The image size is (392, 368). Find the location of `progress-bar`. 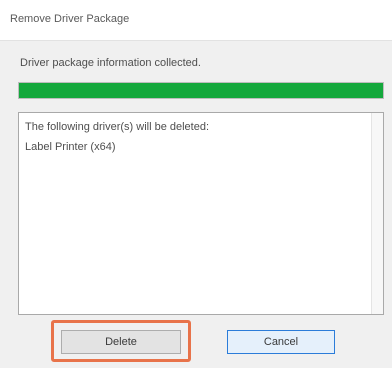

progress-bar is located at coordinates (201, 90).